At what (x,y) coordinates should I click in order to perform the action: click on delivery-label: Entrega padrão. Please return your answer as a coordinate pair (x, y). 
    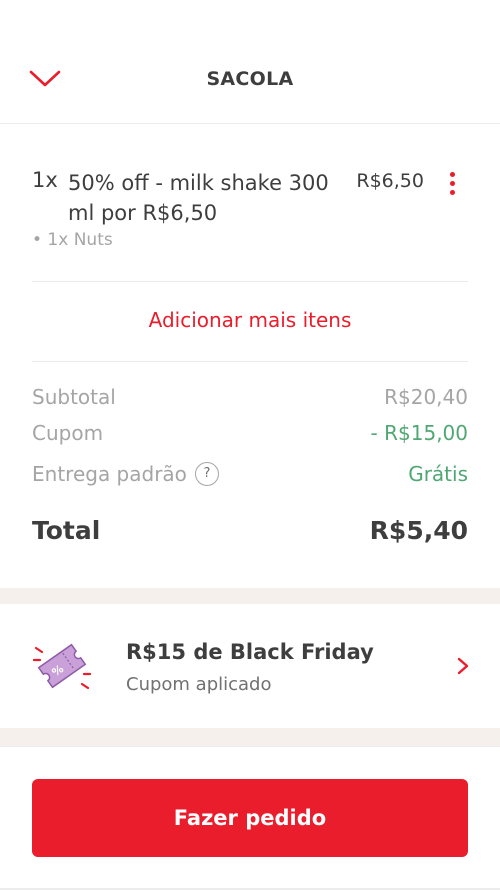
    Looking at the image, I should click on (109, 474).